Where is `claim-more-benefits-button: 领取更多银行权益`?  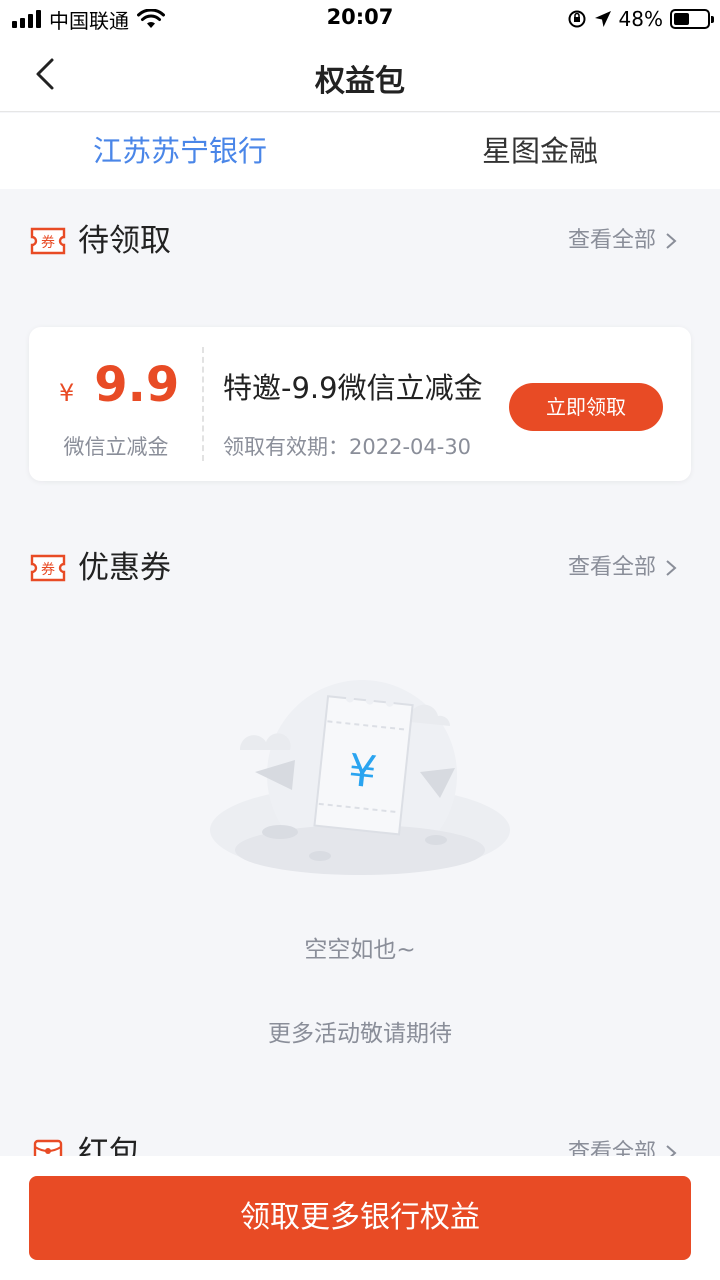 claim-more-benefits-button: 领取更多银行权益 is located at coordinates (360, 1218).